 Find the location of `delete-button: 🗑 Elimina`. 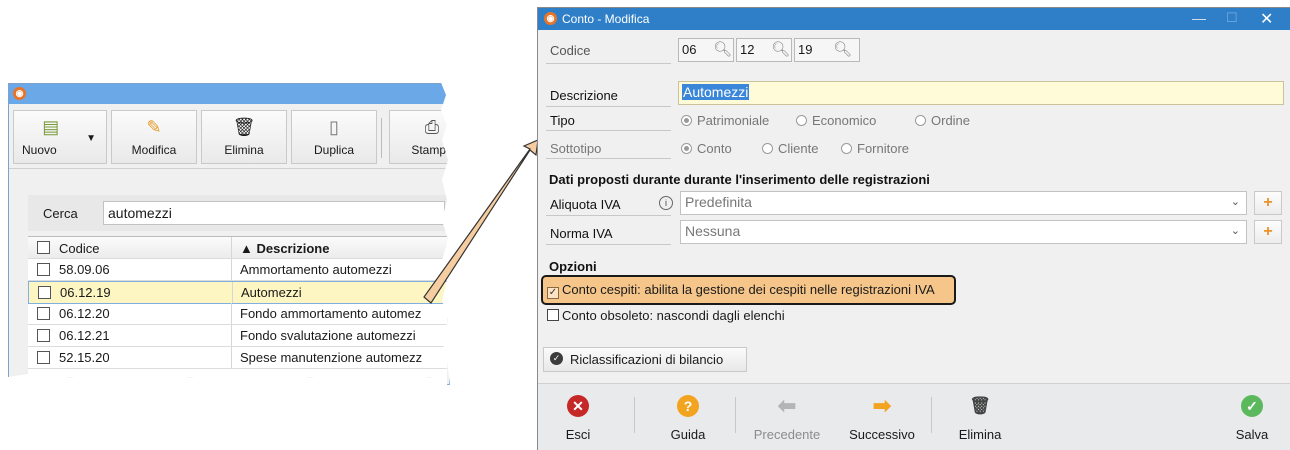

delete-button: 🗑 Elimina is located at coordinates (980, 417).